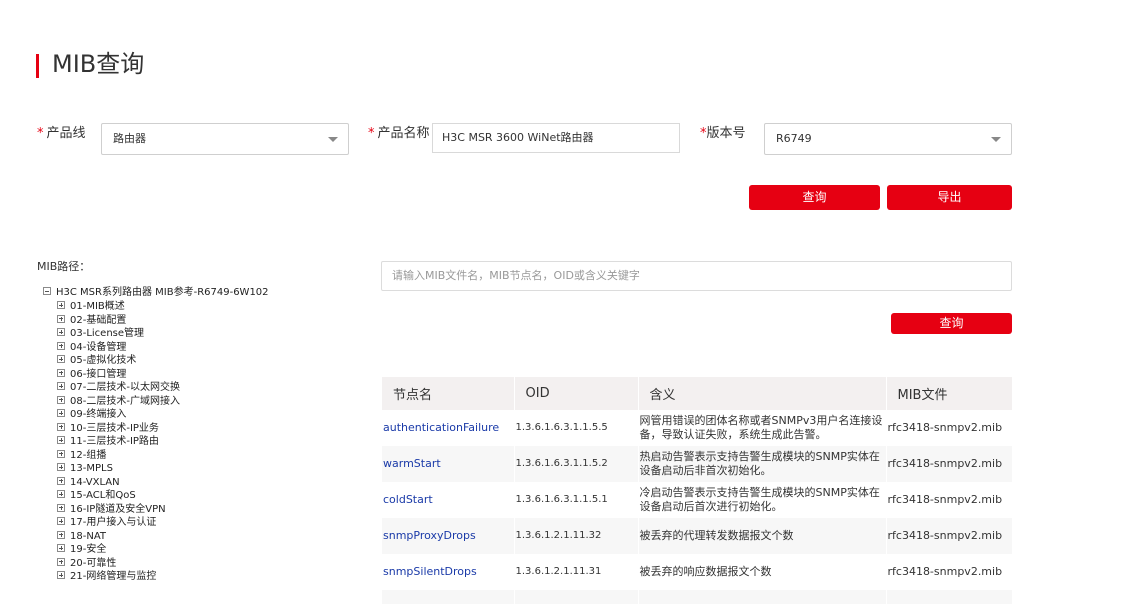 The width and height of the screenshot is (1137, 604). What do you see at coordinates (93, 563) in the screenshot?
I see `tree-item-label: 20-可靠性` at bounding box center [93, 563].